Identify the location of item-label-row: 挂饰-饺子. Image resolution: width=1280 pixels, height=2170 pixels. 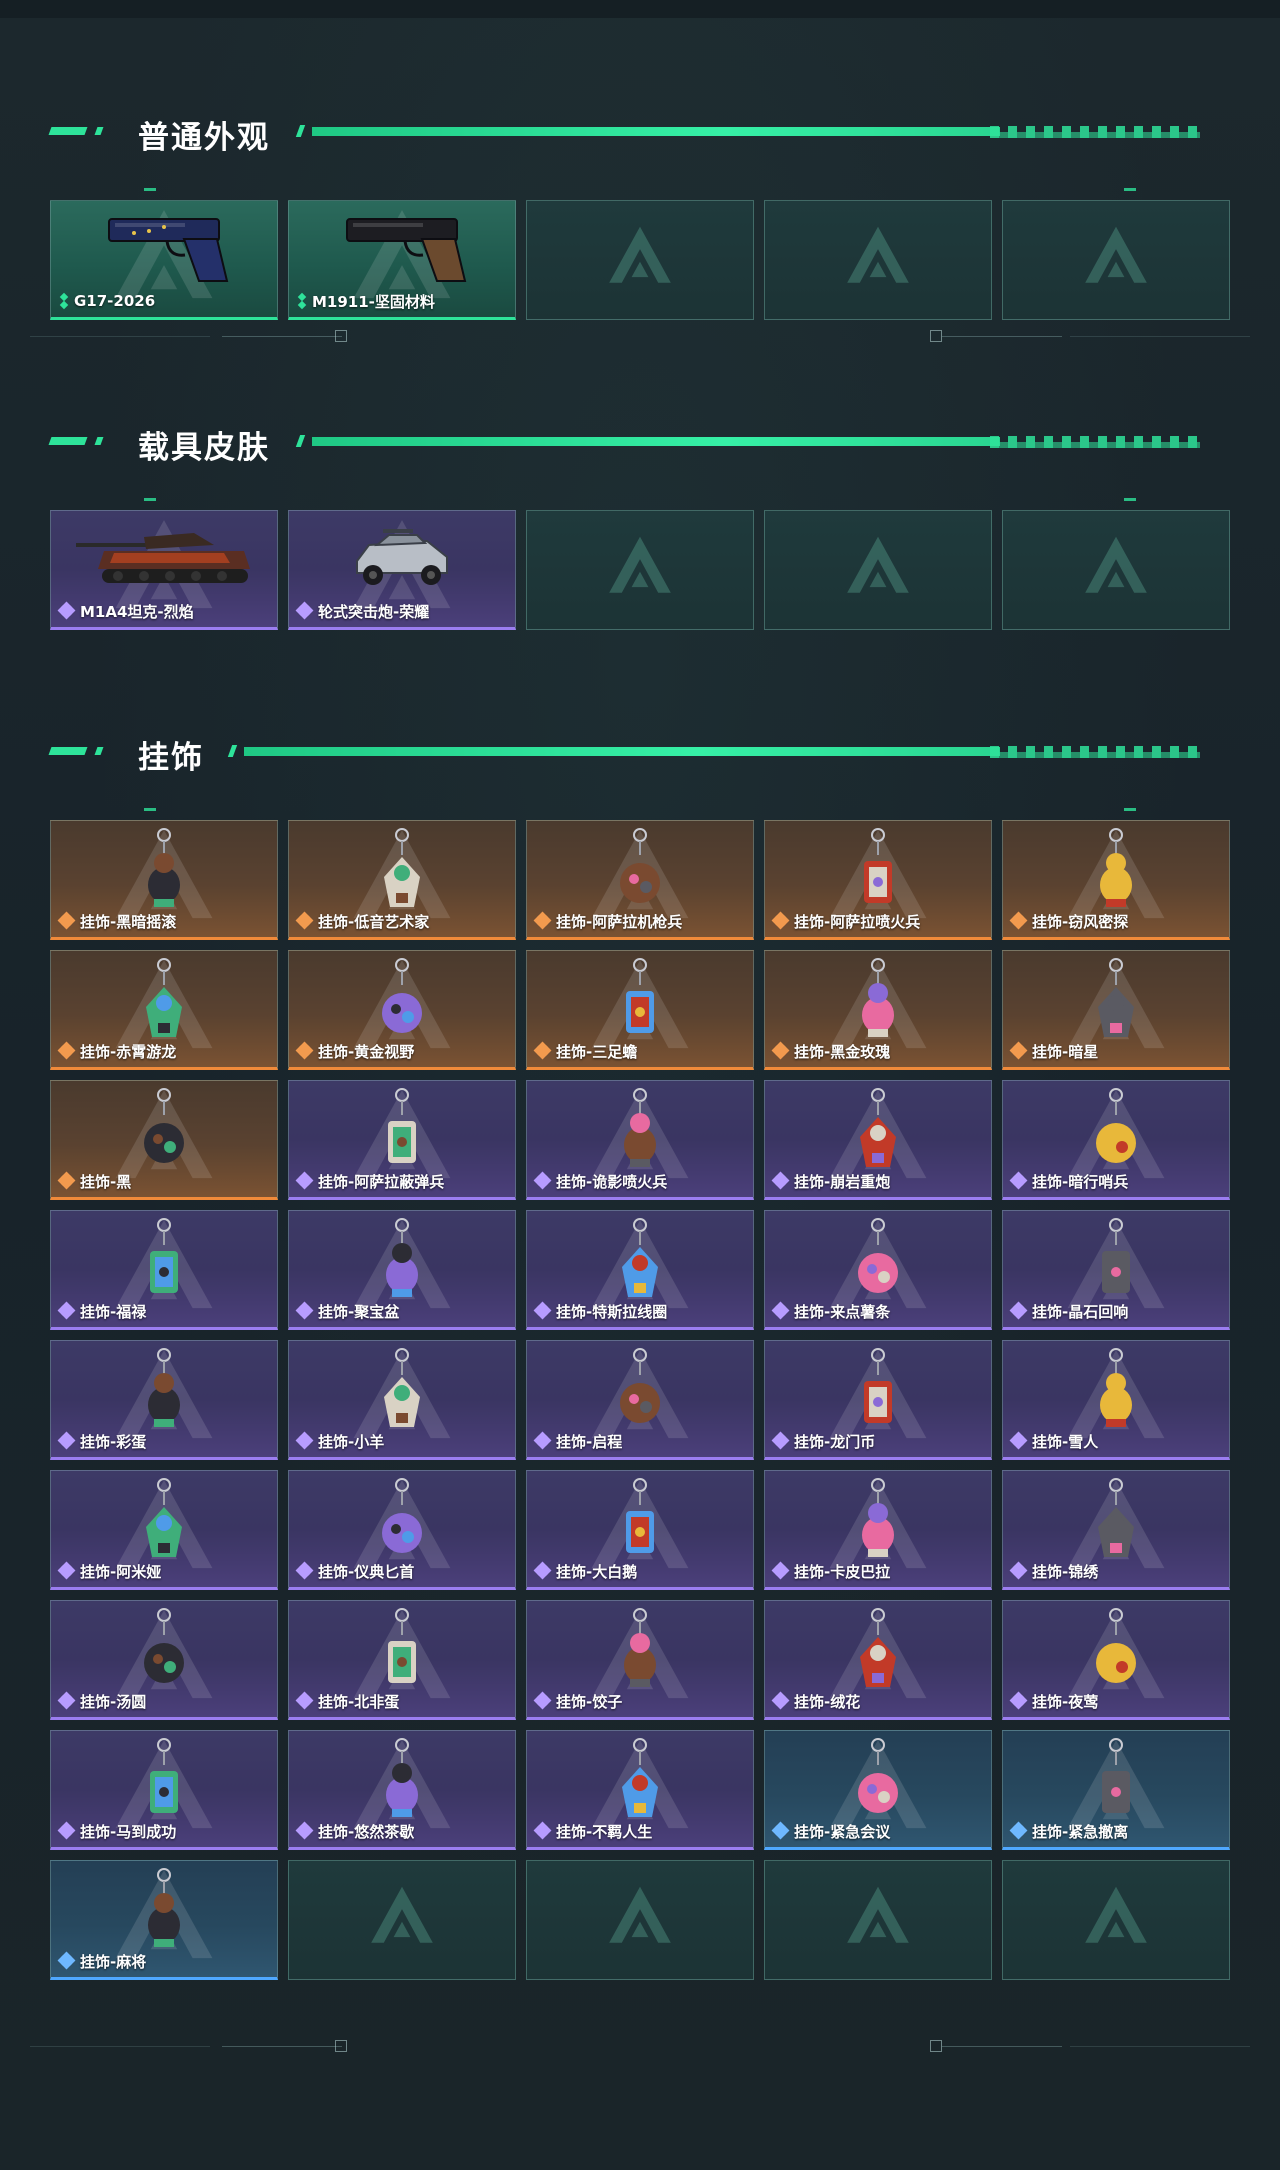
(577, 1701).